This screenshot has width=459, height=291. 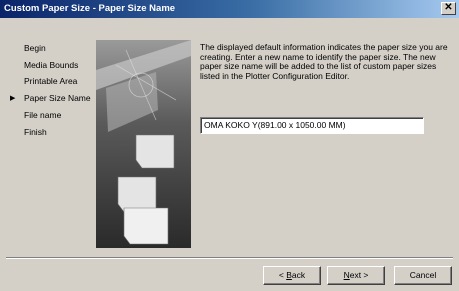 What do you see at coordinates (359, 275) in the screenshot?
I see `next-button-label: ext >` at bounding box center [359, 275].